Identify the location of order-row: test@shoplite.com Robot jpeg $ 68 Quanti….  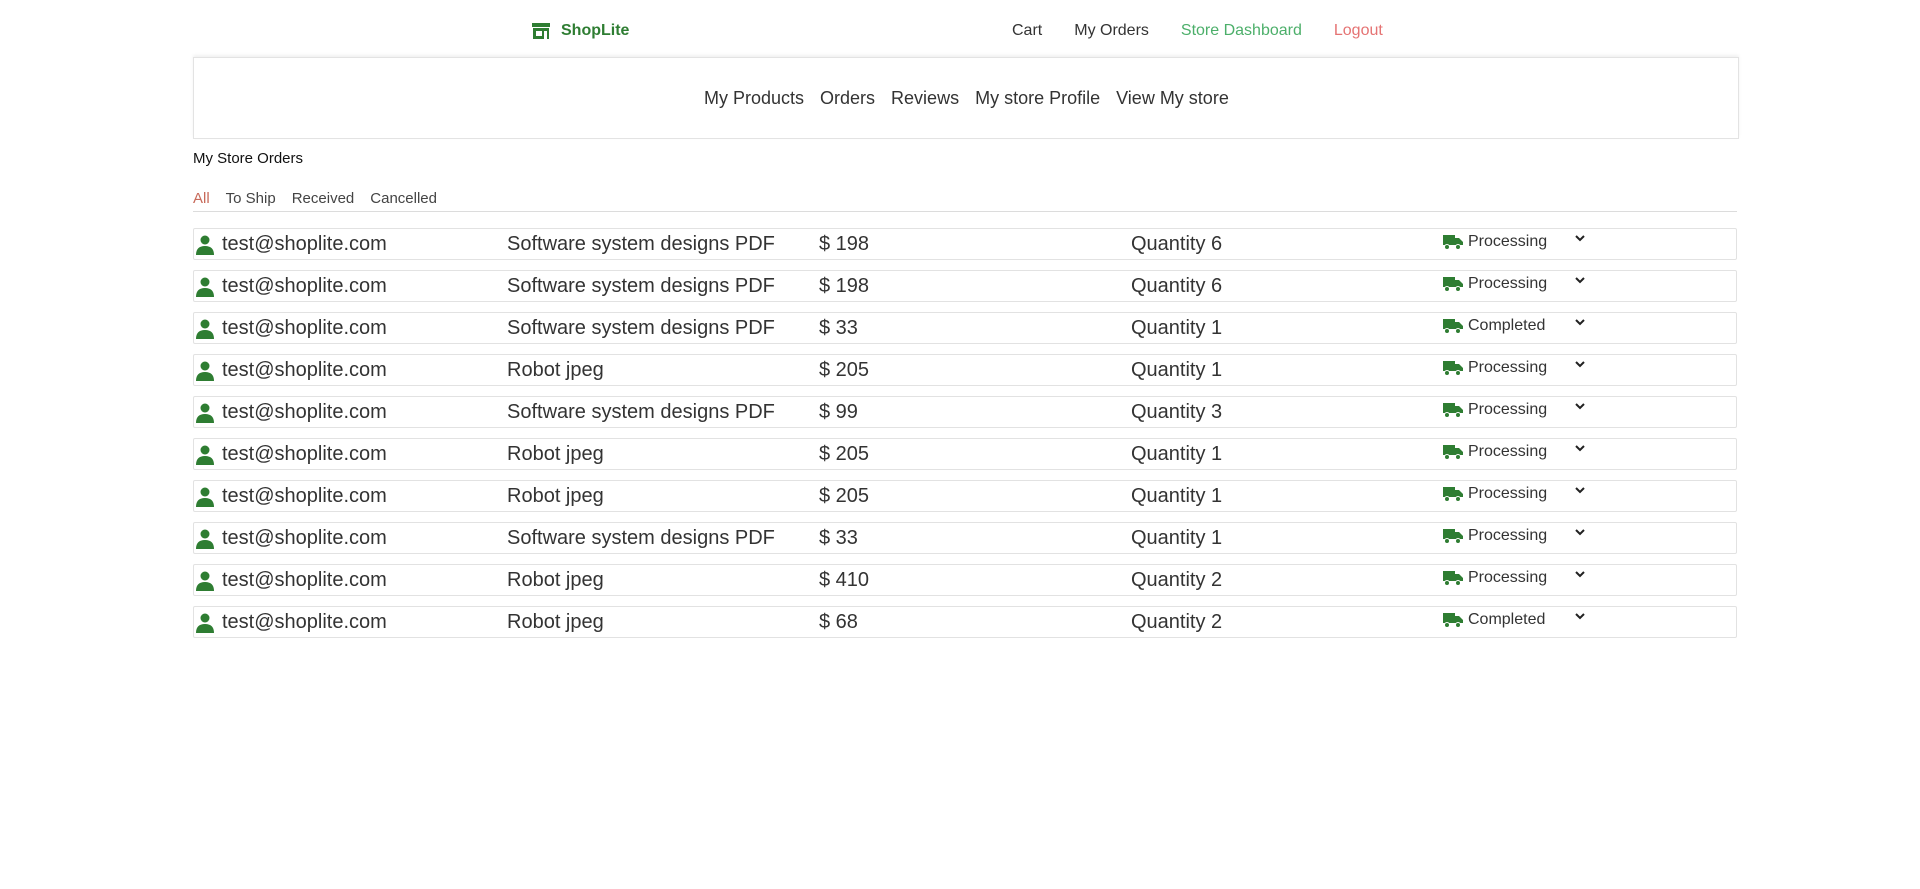
(965, 622).